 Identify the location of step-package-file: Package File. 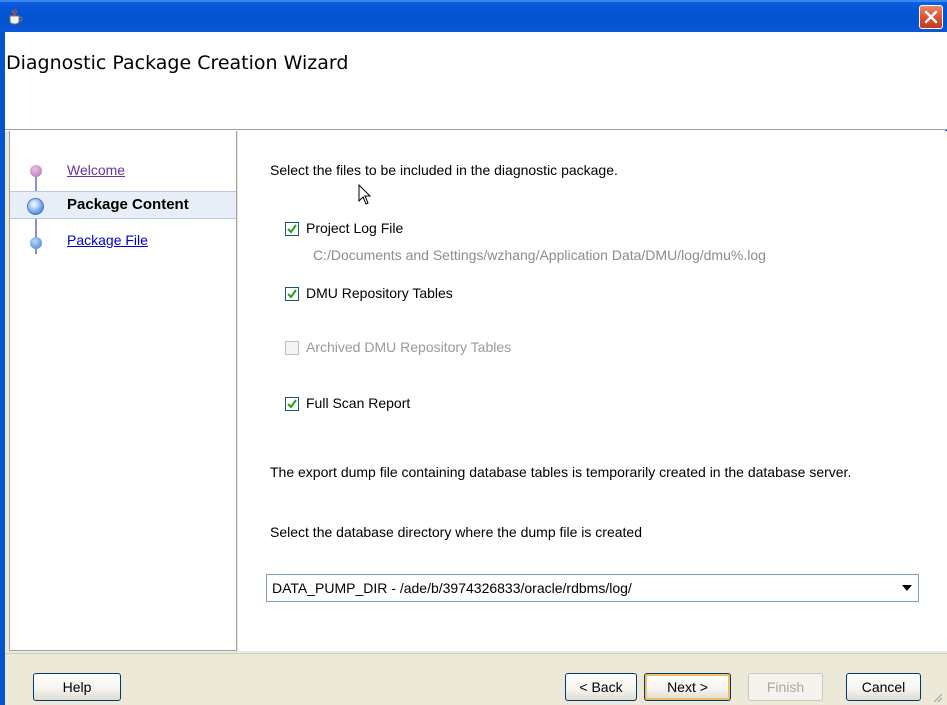
(123, 240).